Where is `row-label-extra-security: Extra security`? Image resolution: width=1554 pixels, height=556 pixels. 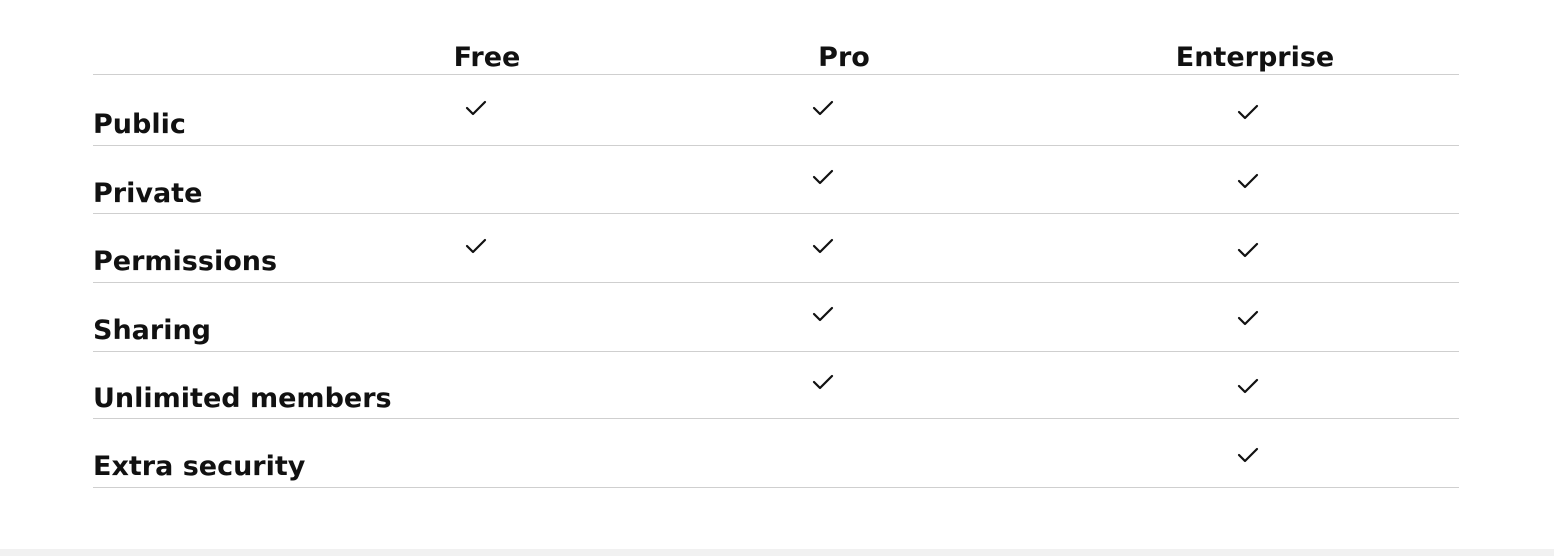 row-label-extra-security: Extra security is located at coordinates (199, 466).